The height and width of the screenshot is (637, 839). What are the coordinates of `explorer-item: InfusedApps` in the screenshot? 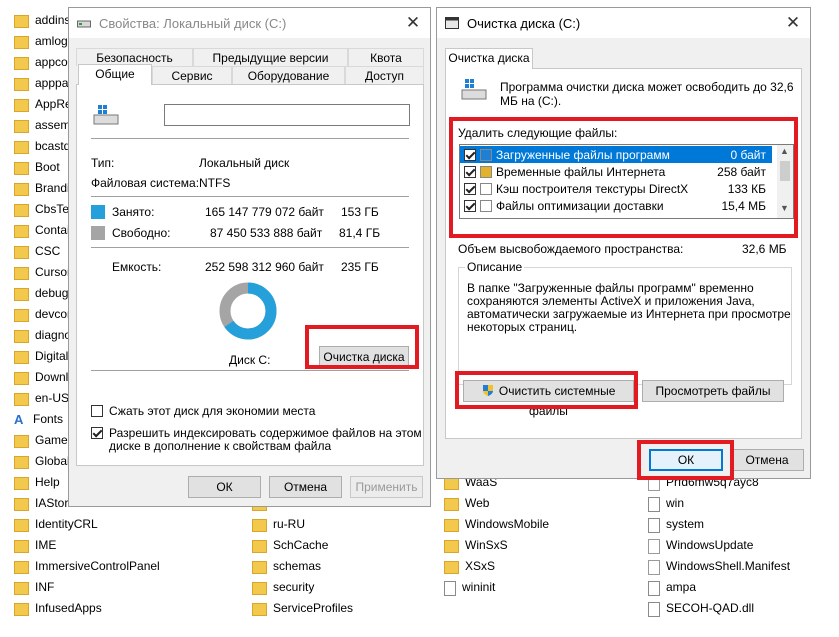 It's located at (58, 608).